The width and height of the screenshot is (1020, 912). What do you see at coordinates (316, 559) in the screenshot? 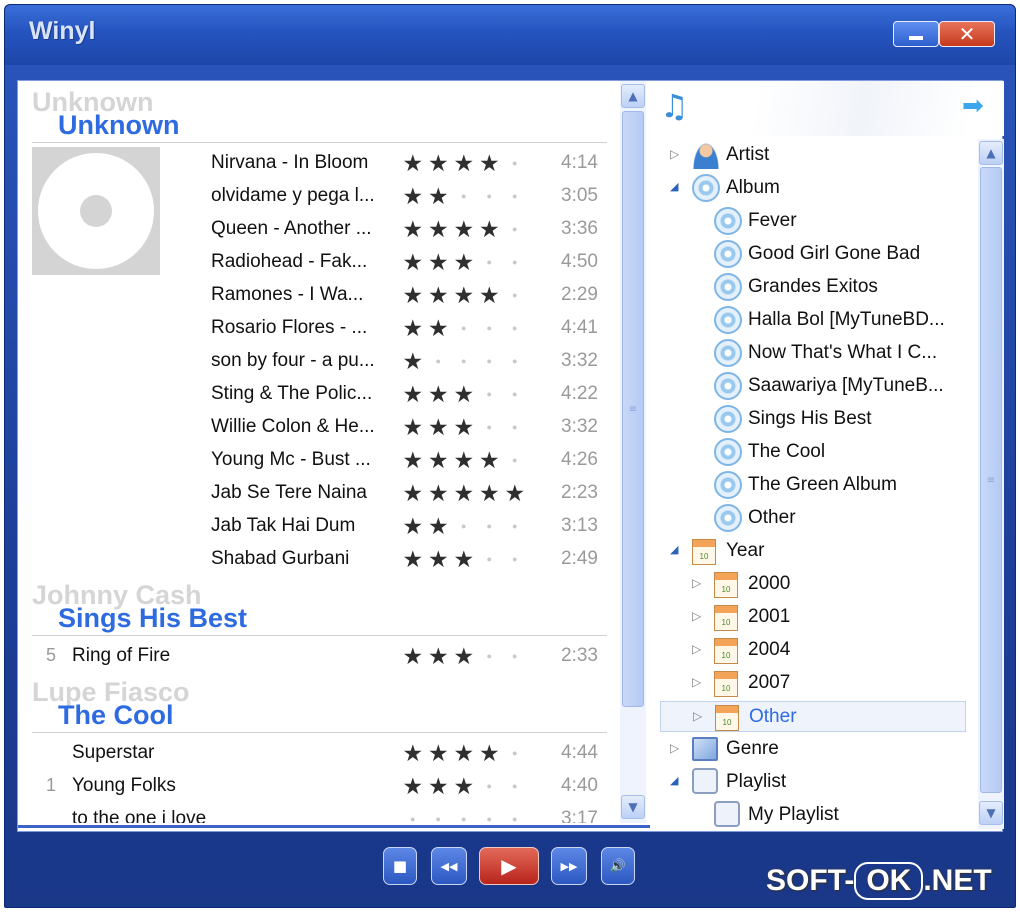
I see `track-row: Shabad Gurbani ★ ★ ★ ● ● 2:49` at bounding box center [316, 559].